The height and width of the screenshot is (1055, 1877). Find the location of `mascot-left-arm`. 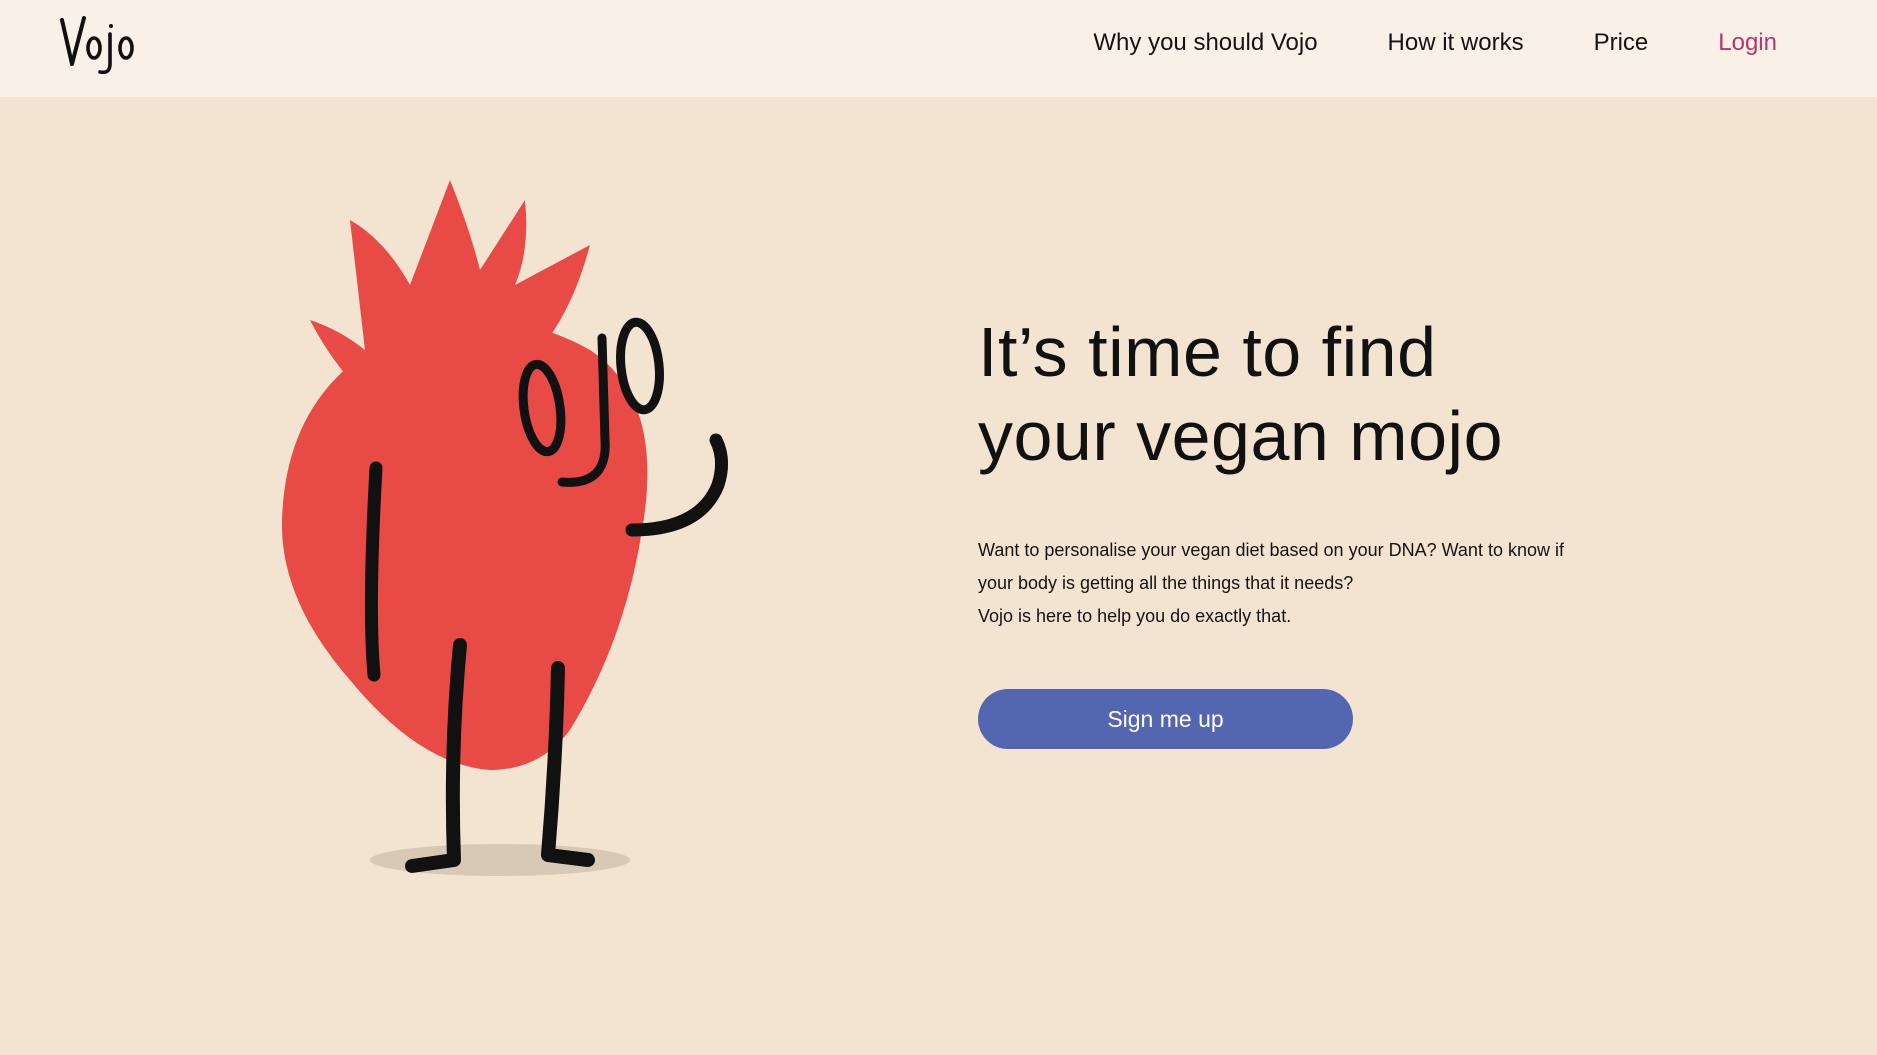

mascot-left-arm is located at coordinates (373, 571).